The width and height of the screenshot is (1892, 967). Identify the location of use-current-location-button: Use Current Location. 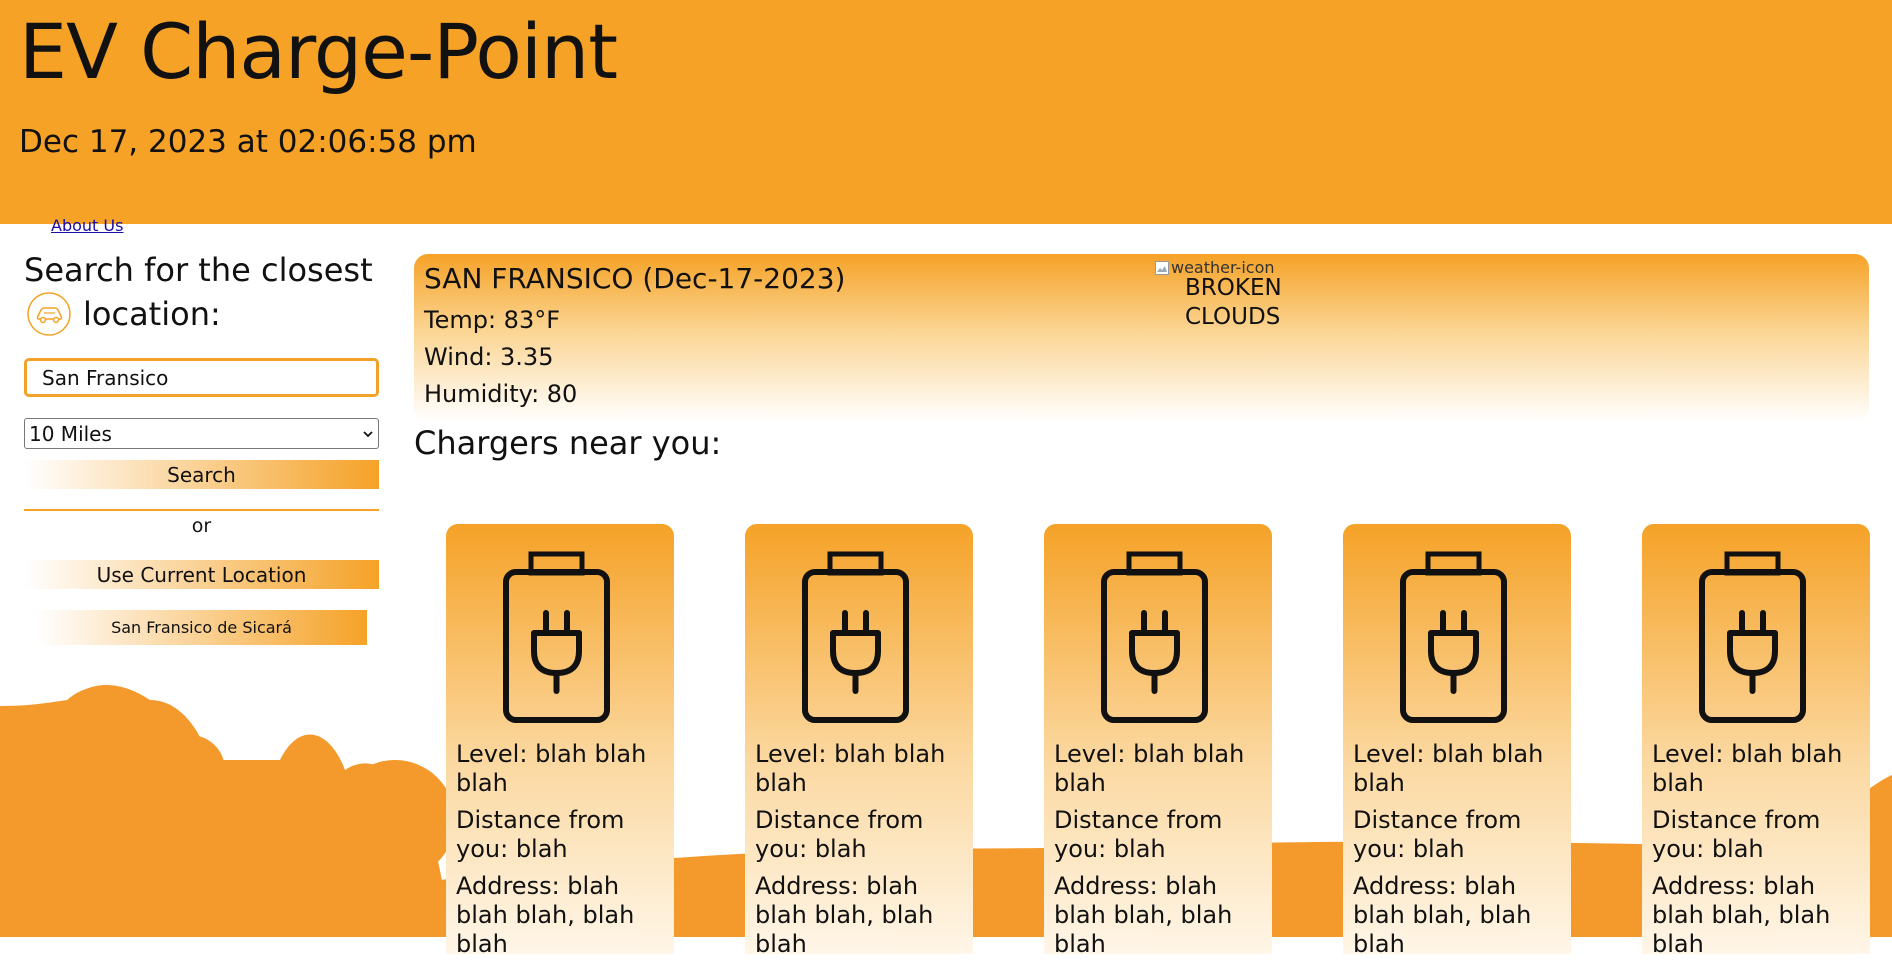
(201, 574).